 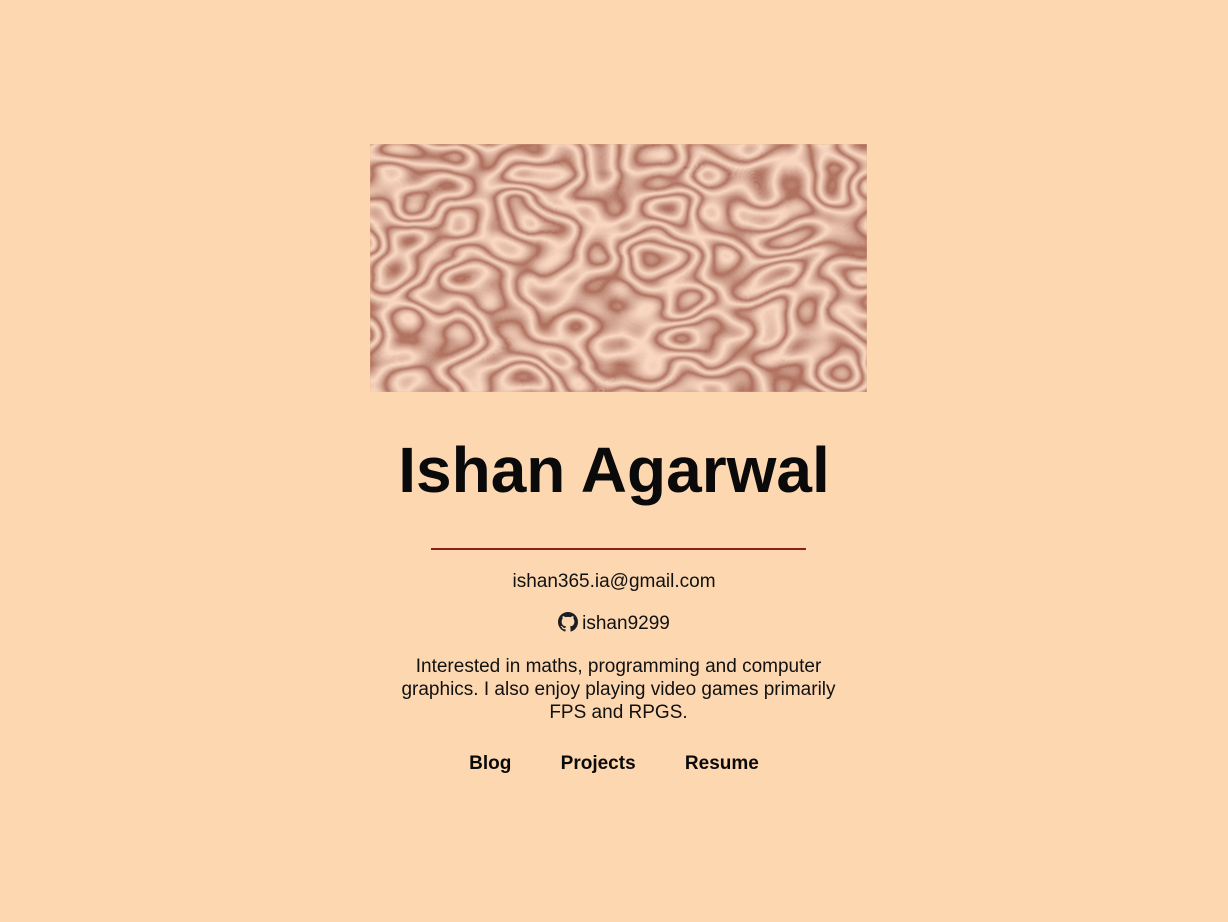 I want to click on nav-link-blog: Blog, so click(x=490, y=763).